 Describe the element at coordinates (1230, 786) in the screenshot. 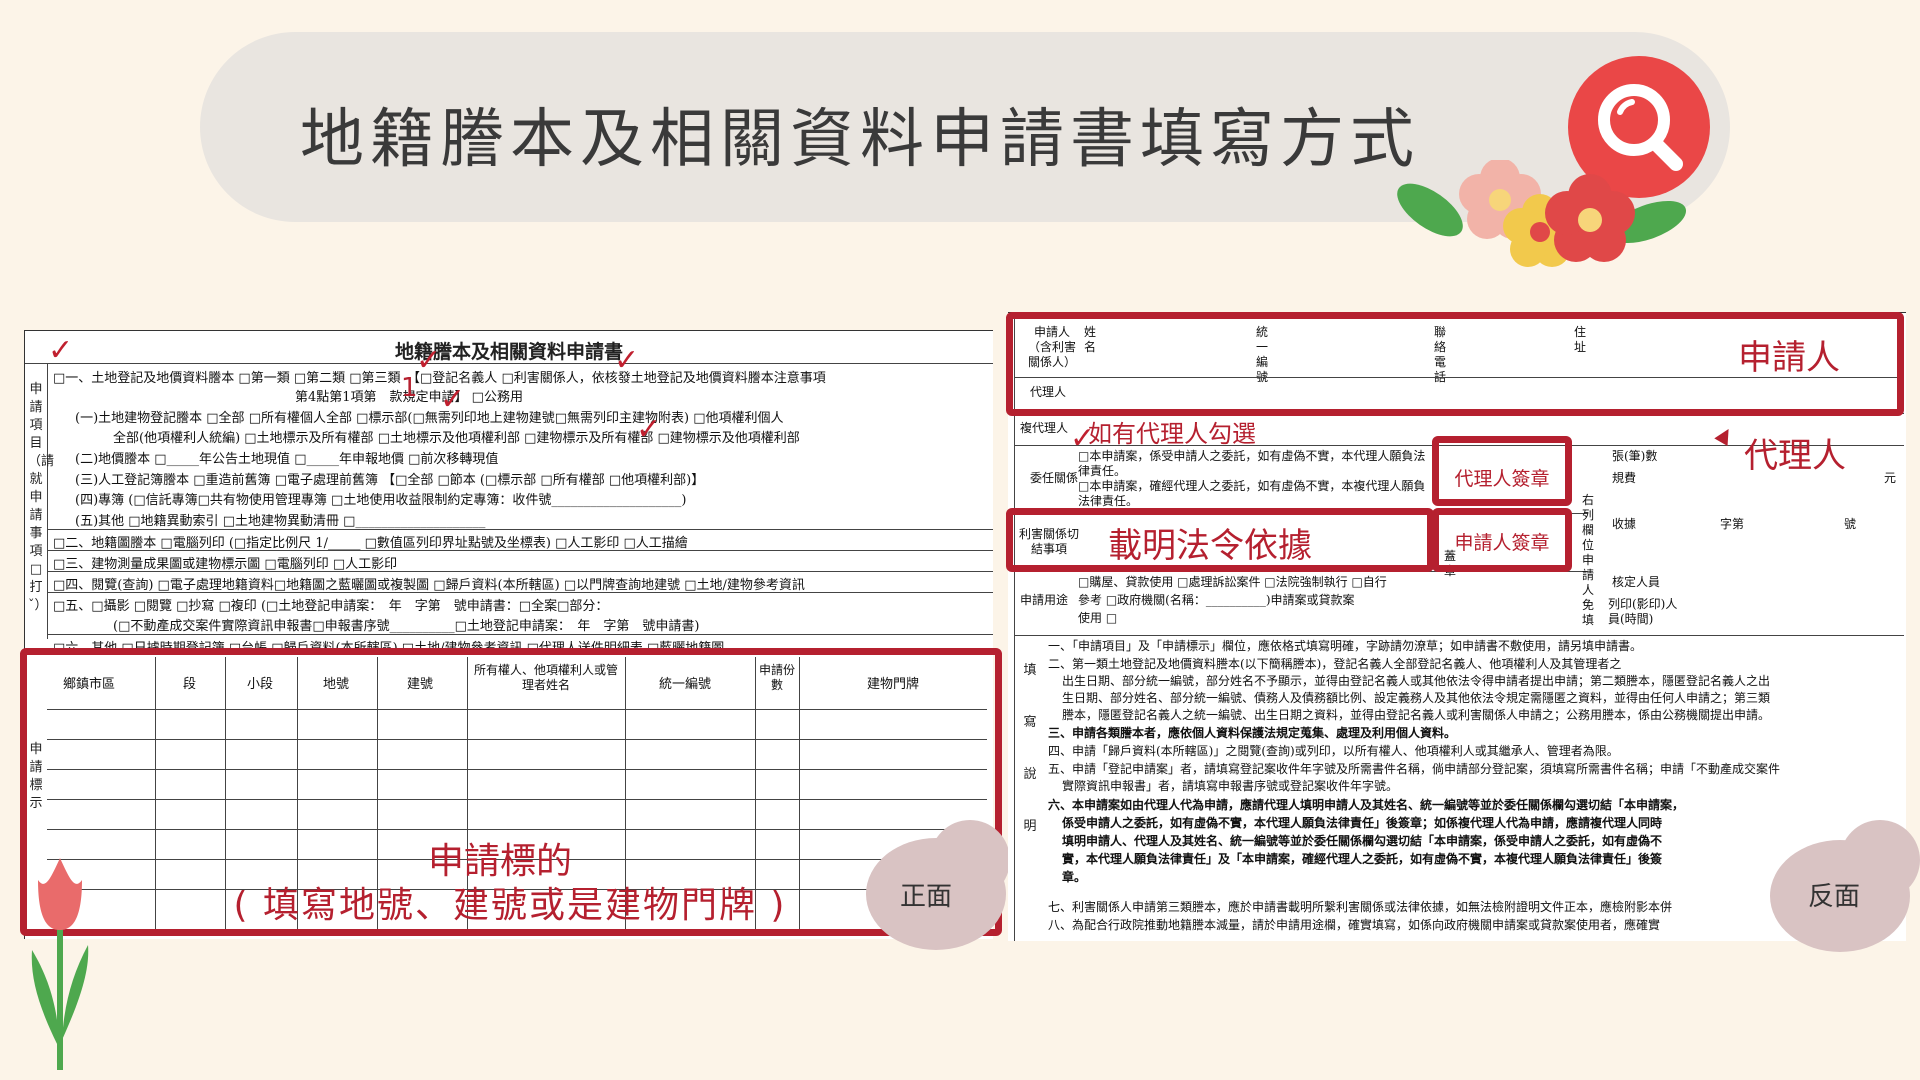

I see `note-line: 實際資訊申報書」者，請填寫申報書序號或登記案收件年字號。` at that location.